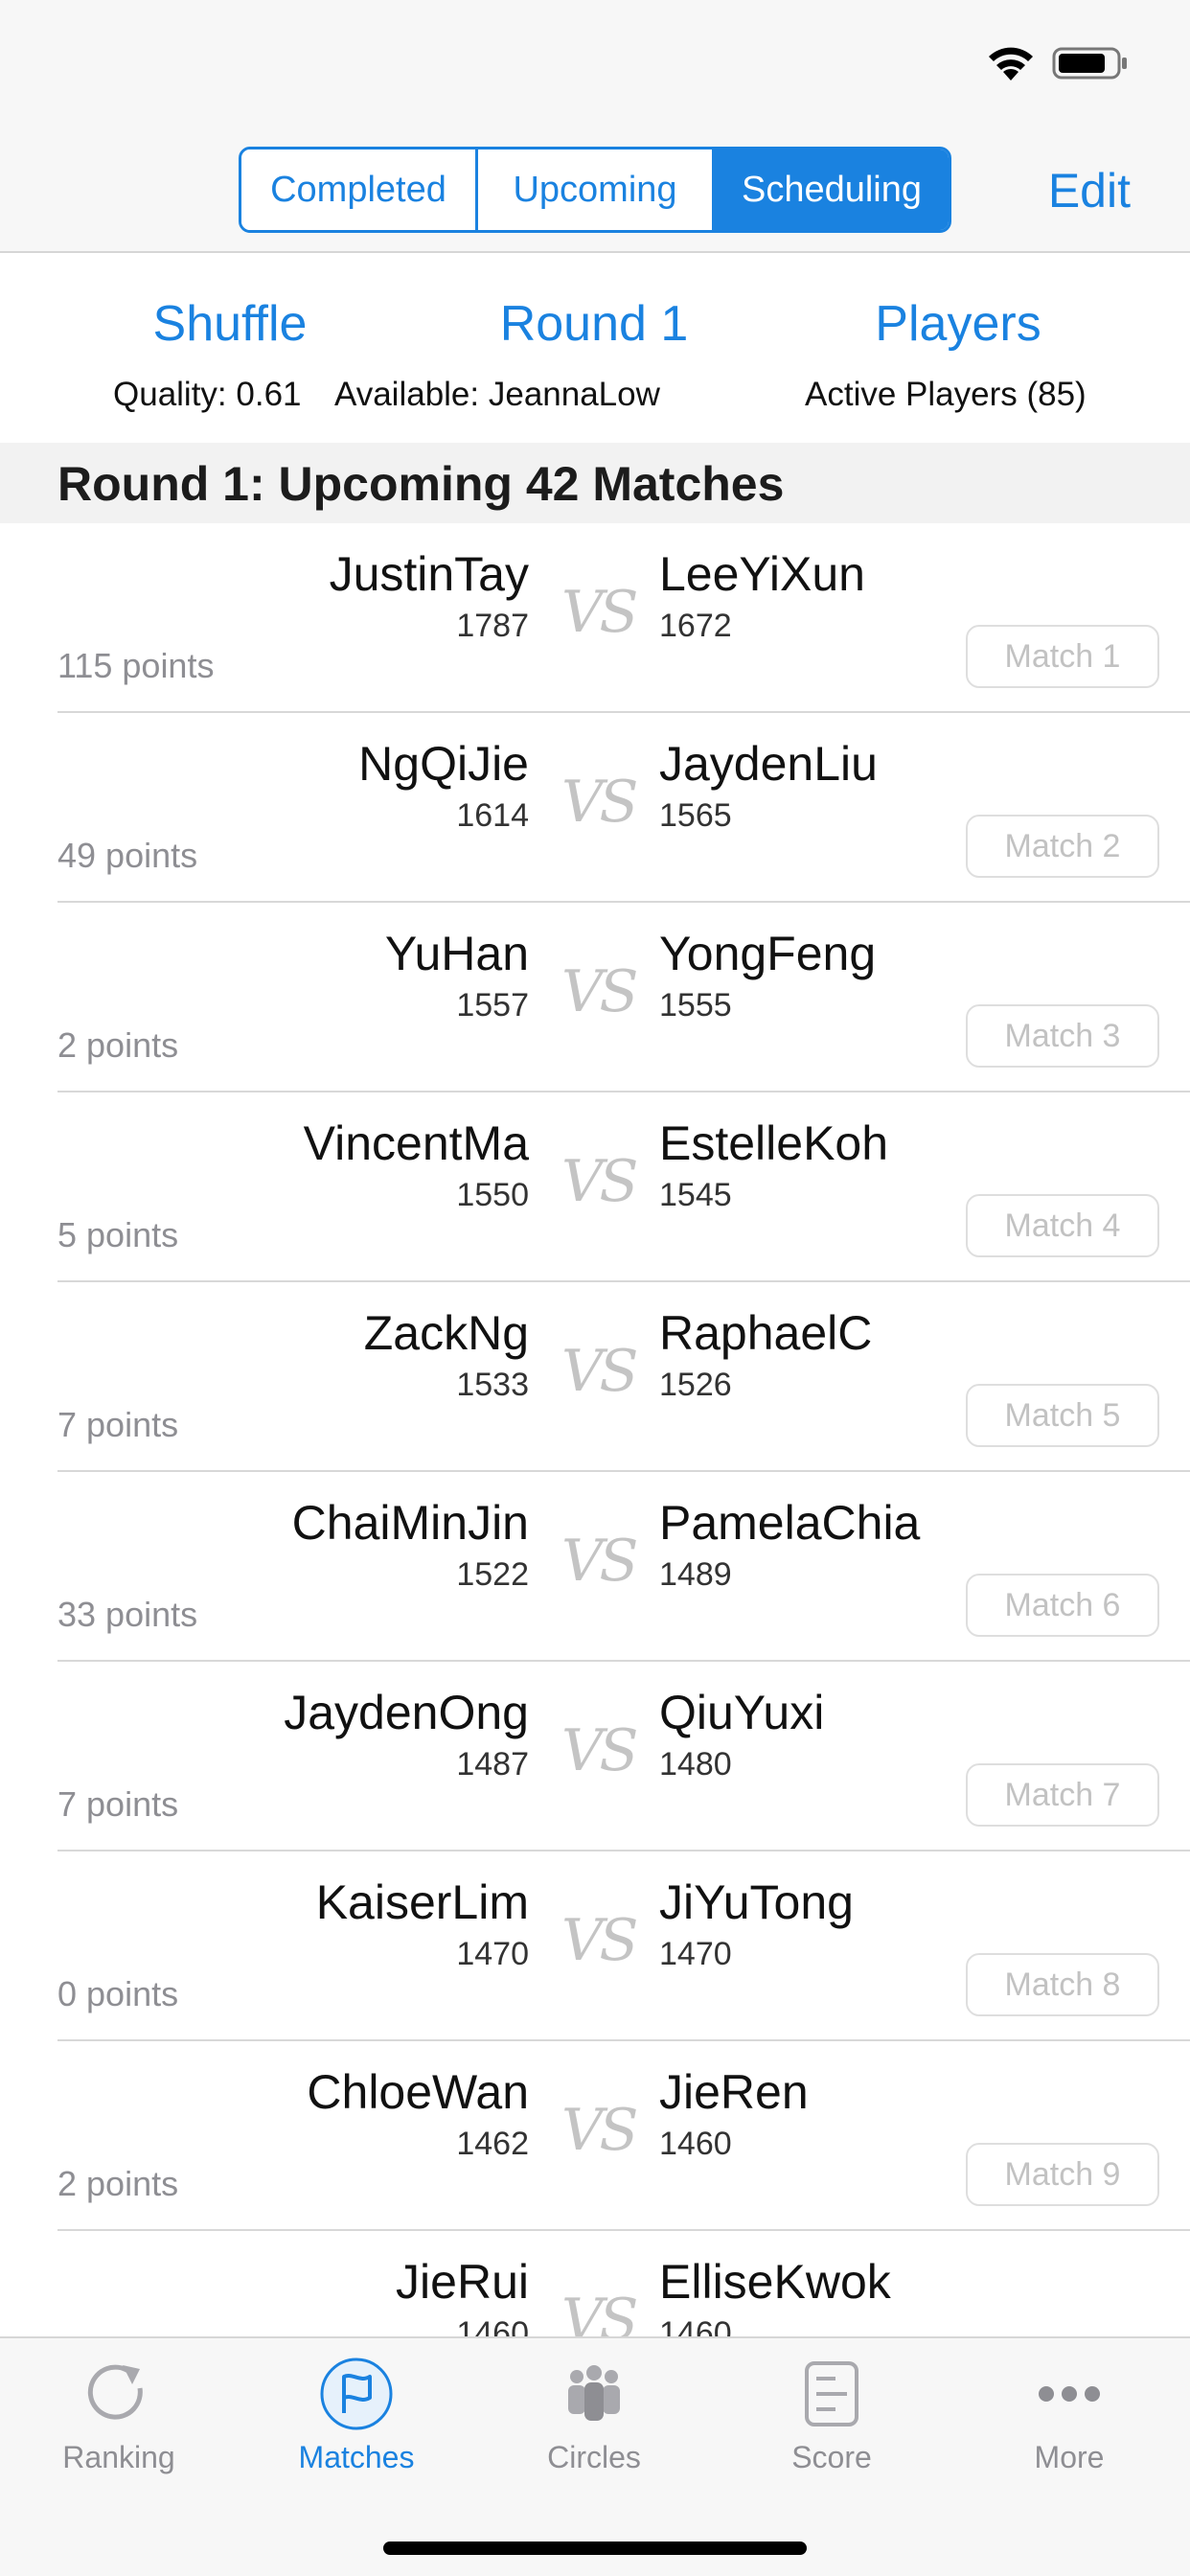 The width and height of the screenshot is (1190, 2576). I want to click on status-bar, so click(595, 63).